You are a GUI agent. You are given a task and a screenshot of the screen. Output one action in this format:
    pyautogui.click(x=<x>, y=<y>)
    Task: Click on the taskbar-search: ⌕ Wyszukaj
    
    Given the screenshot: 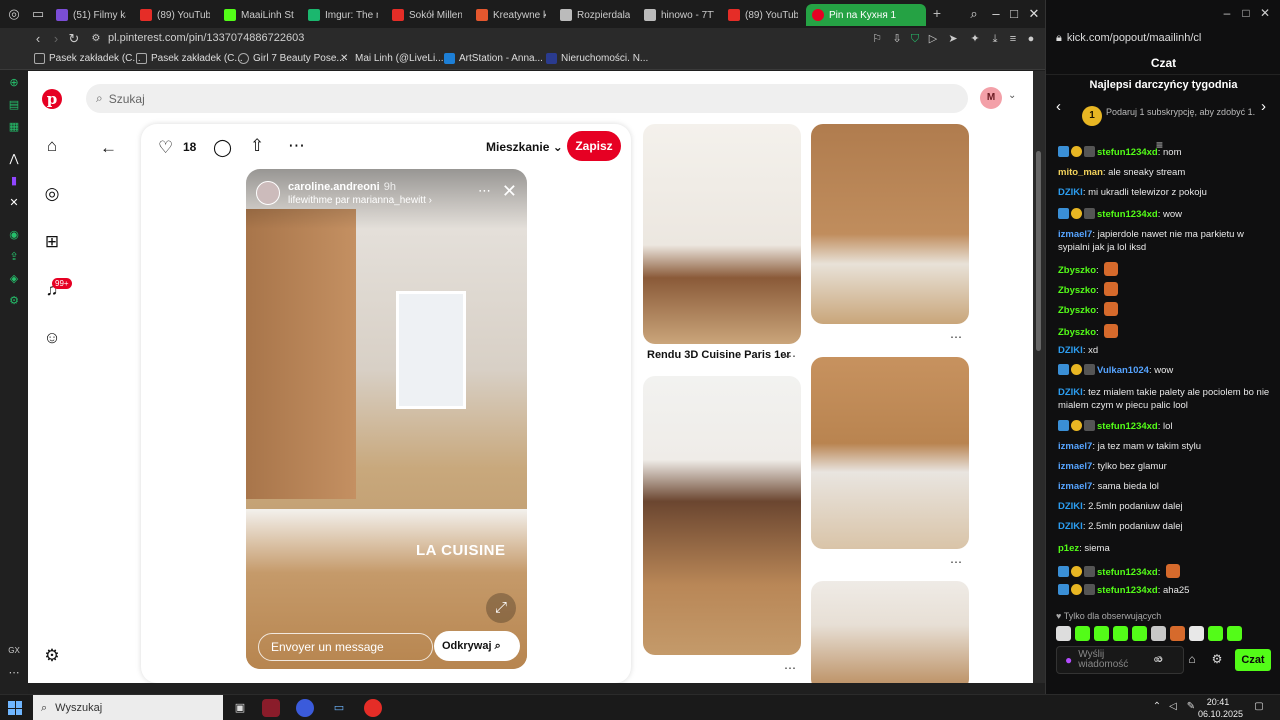 What is the action you would take?
    pyautogui.click(x=128, y=707)
    